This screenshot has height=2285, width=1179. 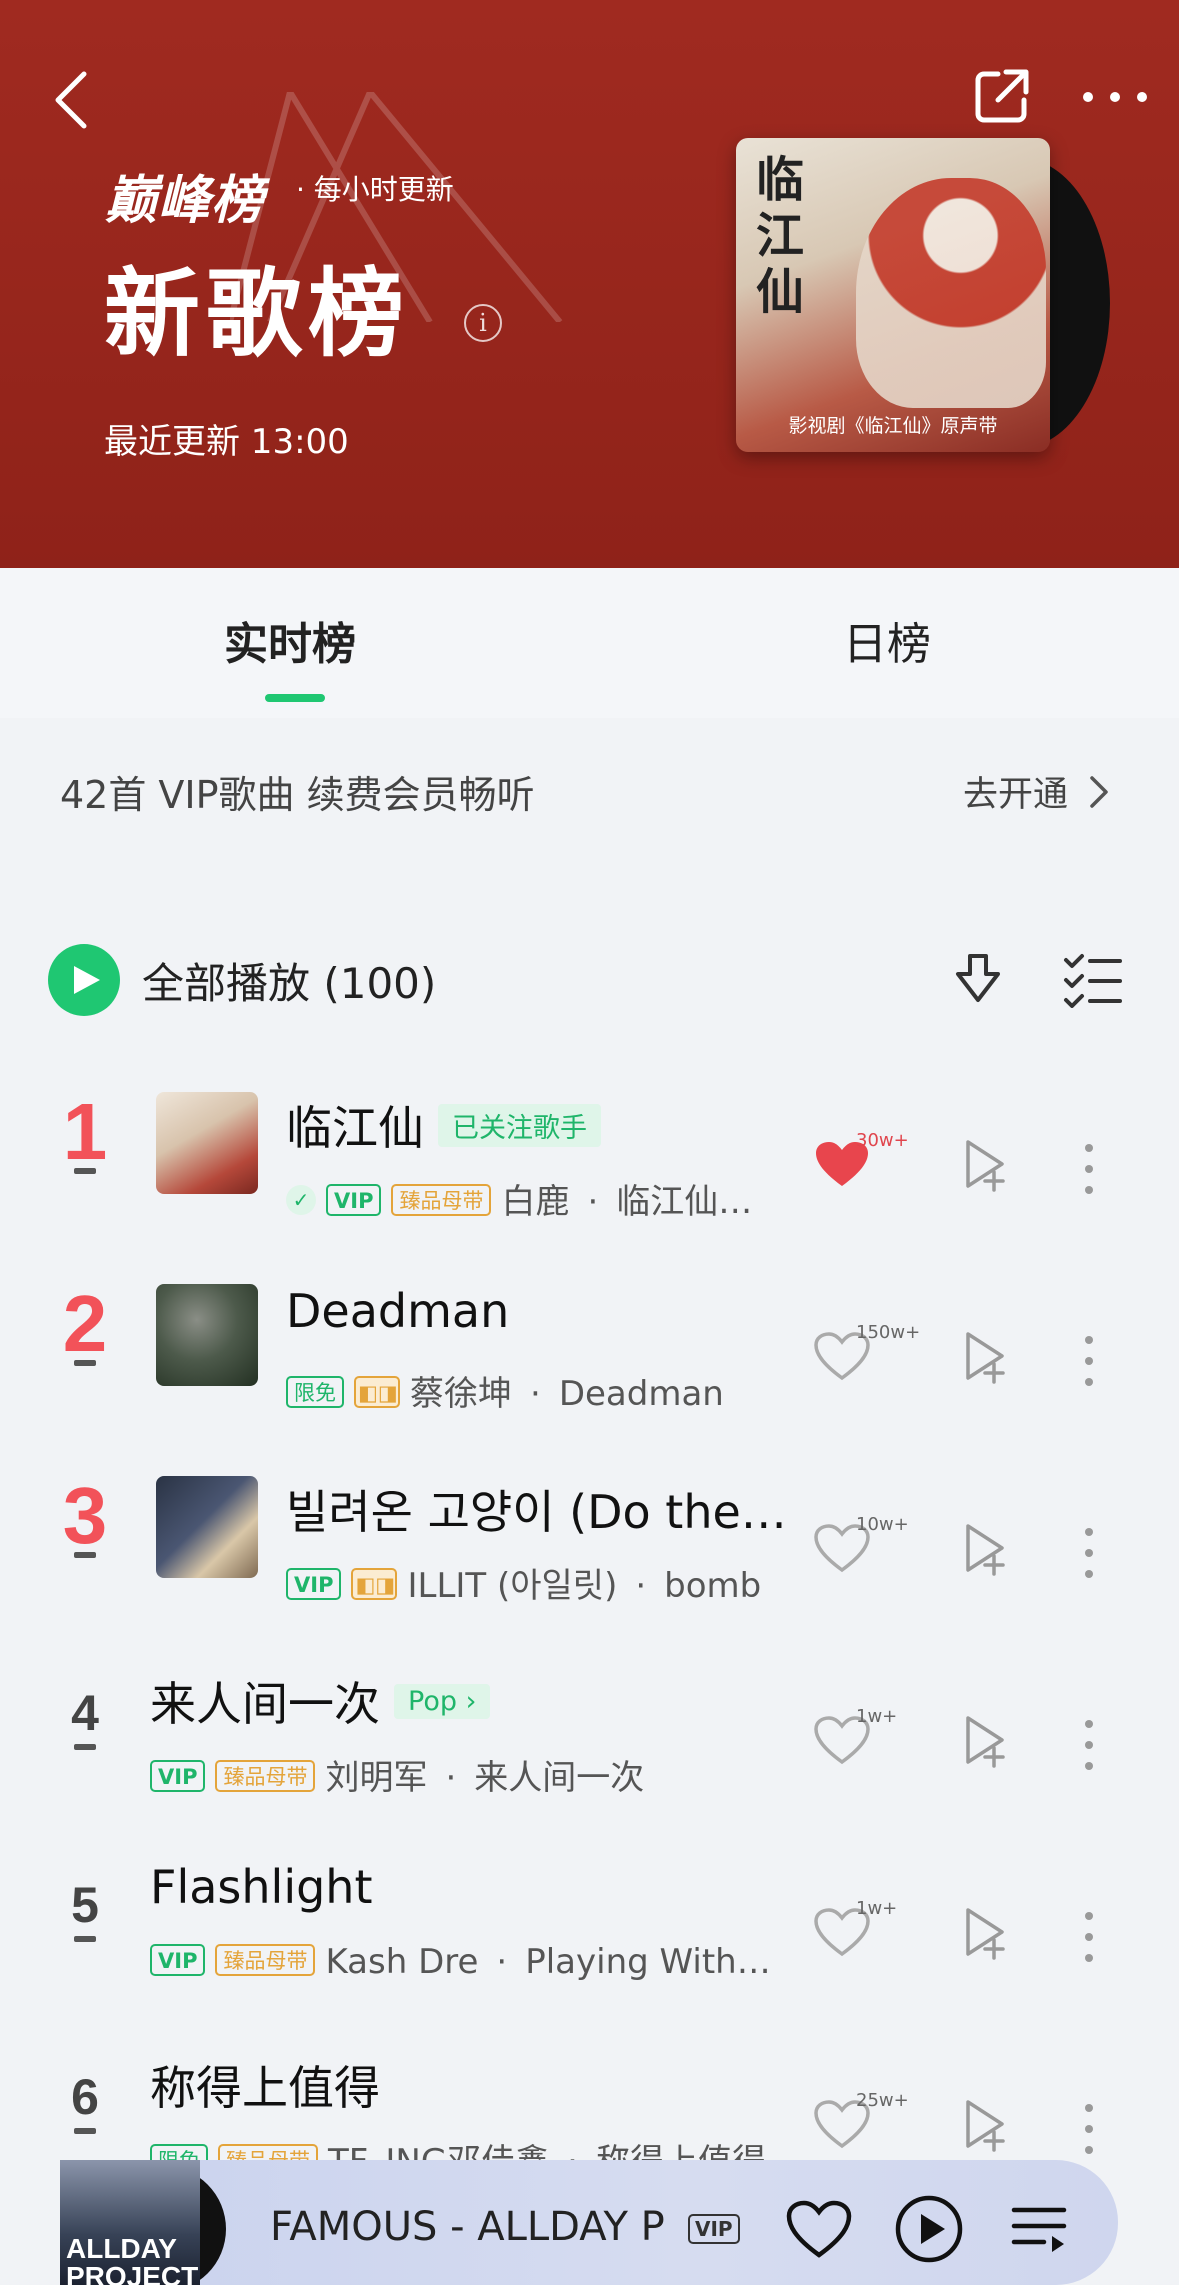 I want to click on like-count: 10w+, so click(x=882, y=1524).